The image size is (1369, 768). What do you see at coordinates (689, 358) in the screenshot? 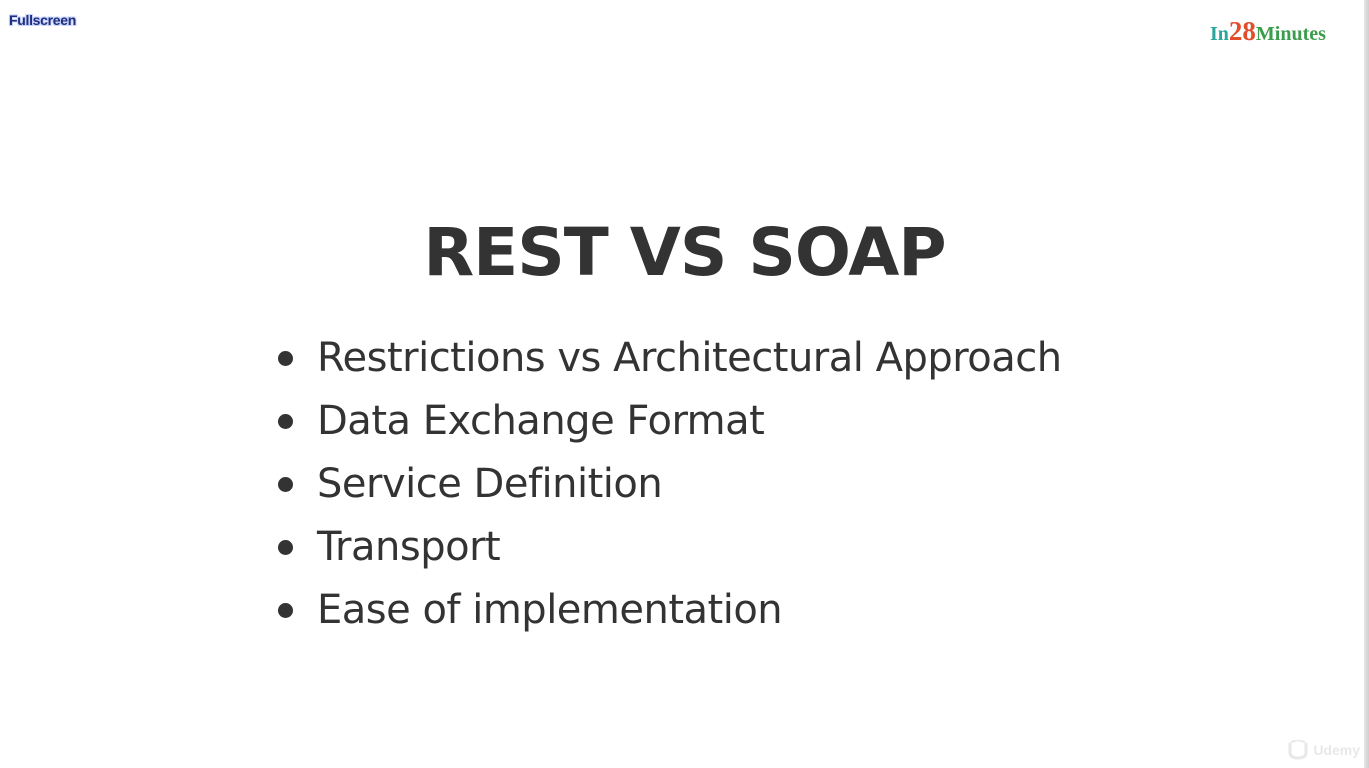
I see `bullet-item-label: Restrictions vs Architectural Approach` at bounding box center [689, 358].